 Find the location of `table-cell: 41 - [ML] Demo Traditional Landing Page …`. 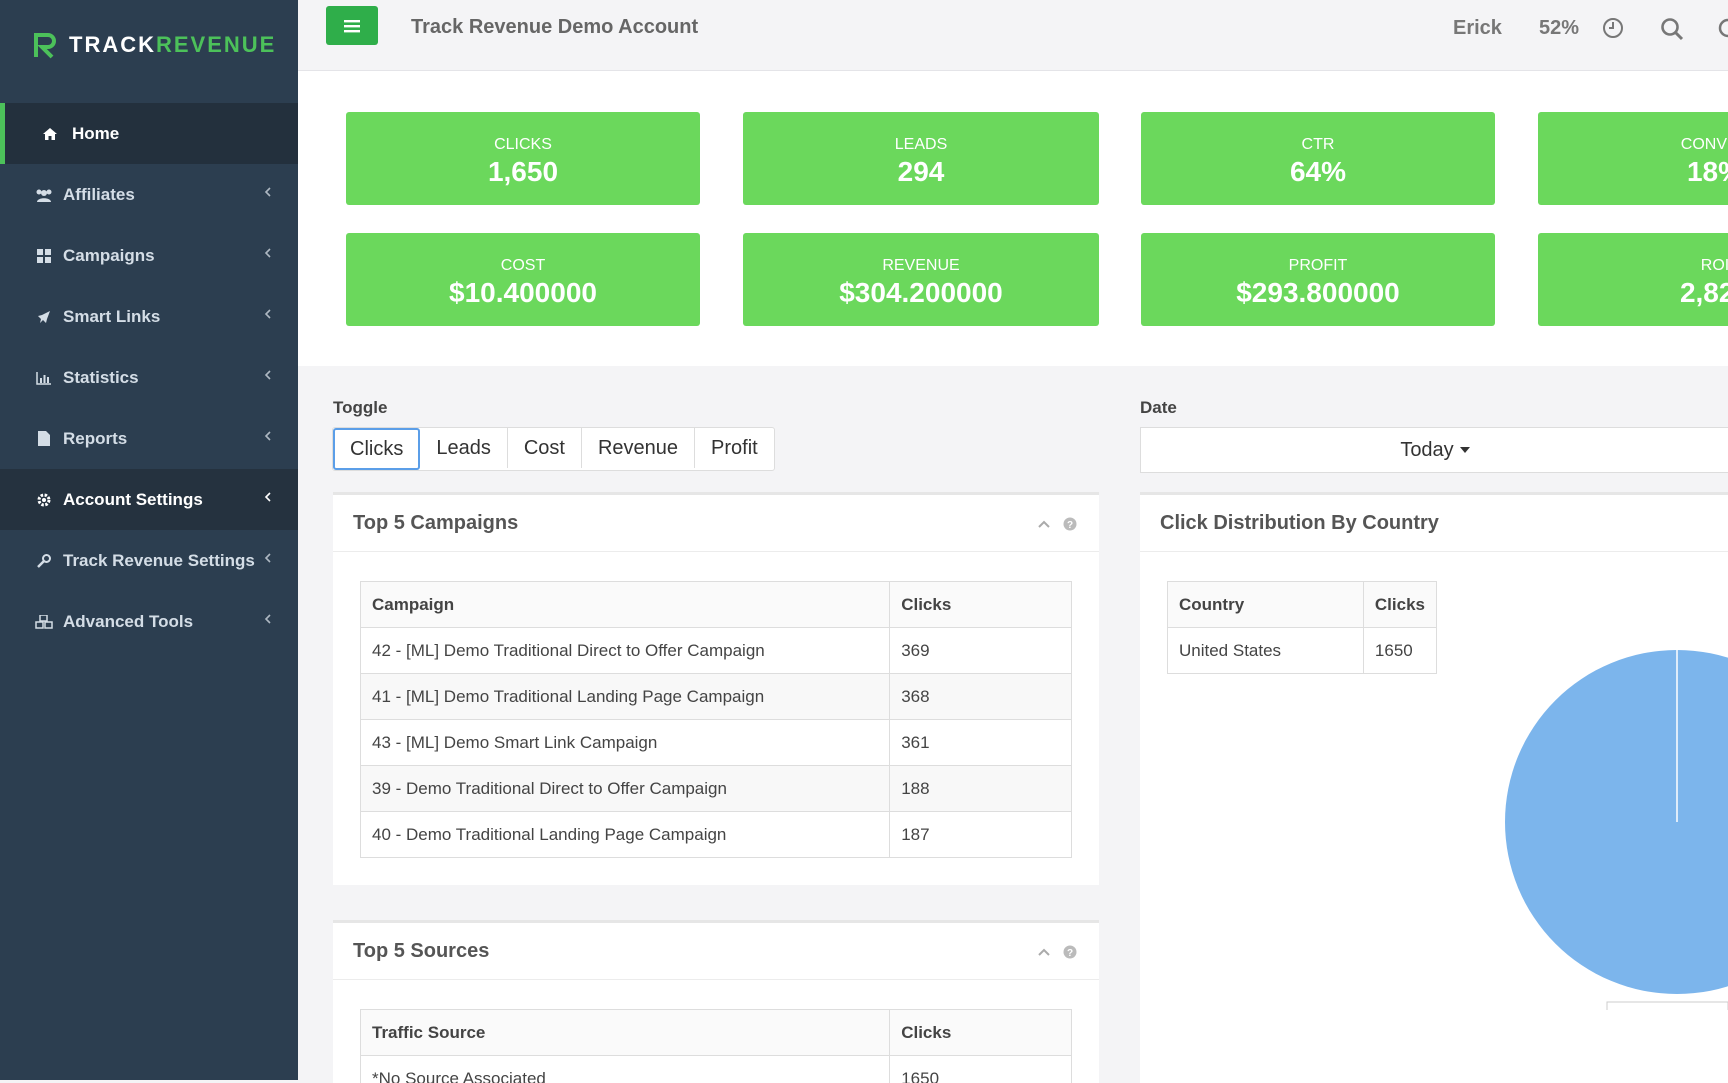

table-cell: 41 - [ML] Demo Traditional Landing Page … is located at coordinates (625, 697).